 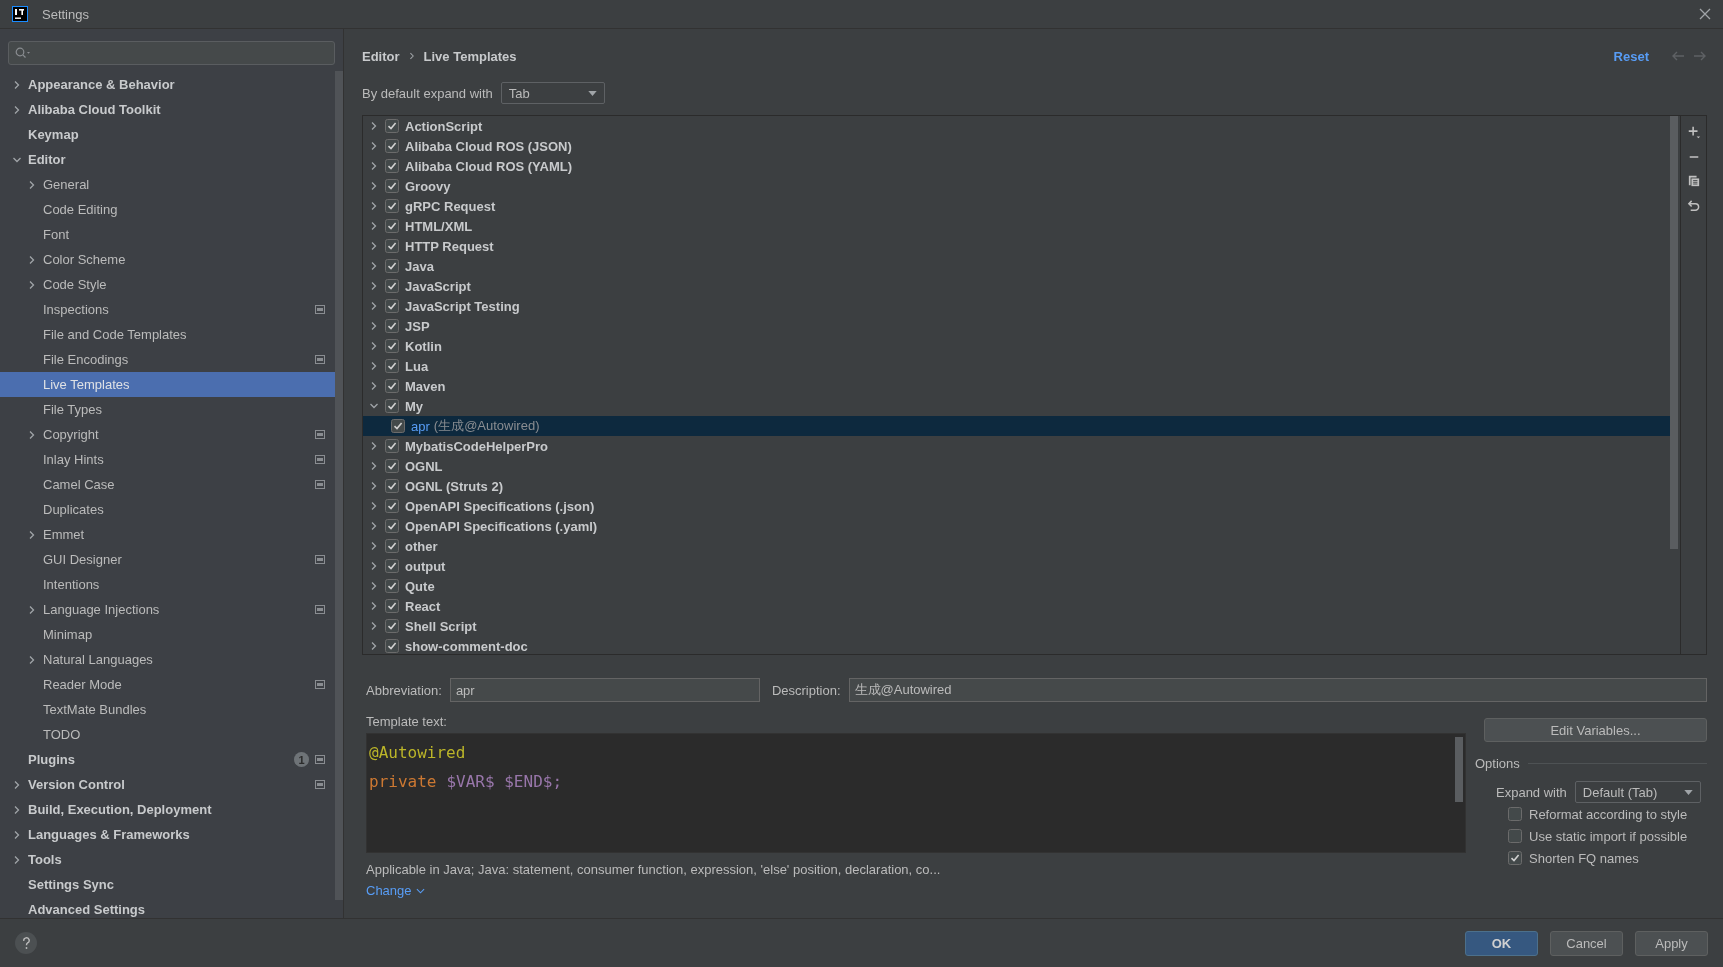 What do you see at coordinates (167, 109) in the screenshot?
I see `sidebar-item: Alibaba Cloud Toolkit` at bounding box center [167, 109].